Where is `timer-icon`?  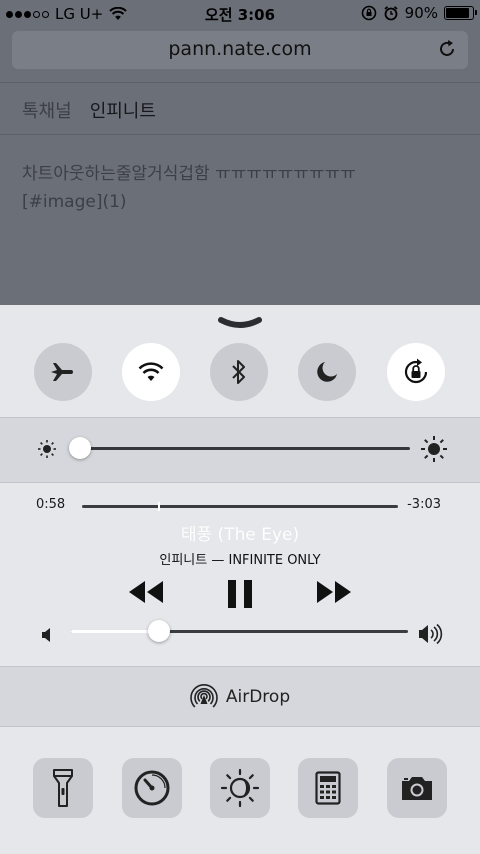 timer-icon is located at coordinates (152, 788).